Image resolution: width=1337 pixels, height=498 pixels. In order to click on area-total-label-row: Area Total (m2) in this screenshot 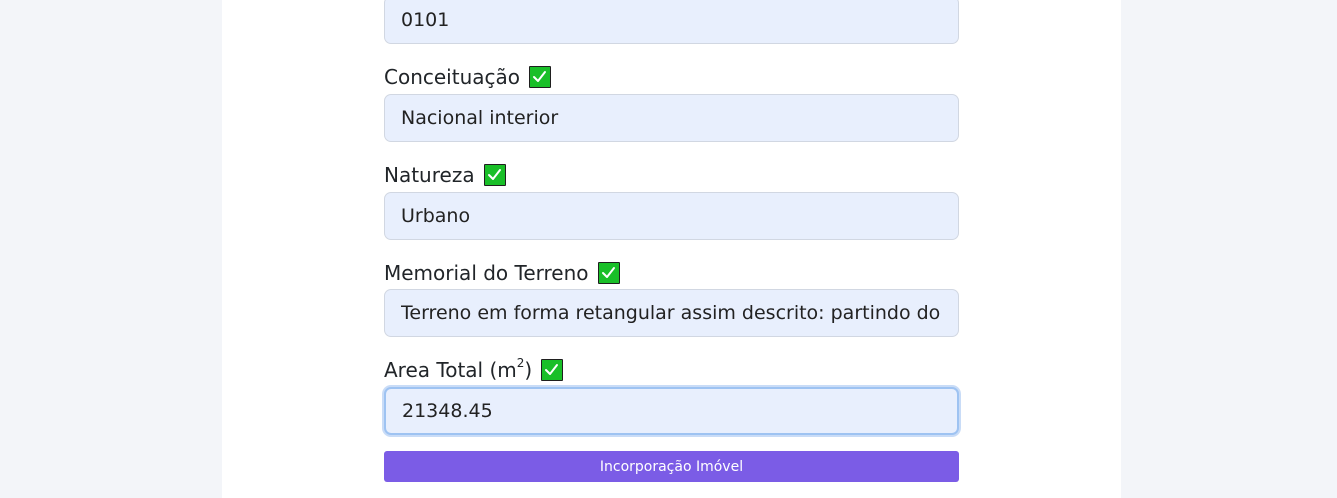, I will do `click(474, 370)`.